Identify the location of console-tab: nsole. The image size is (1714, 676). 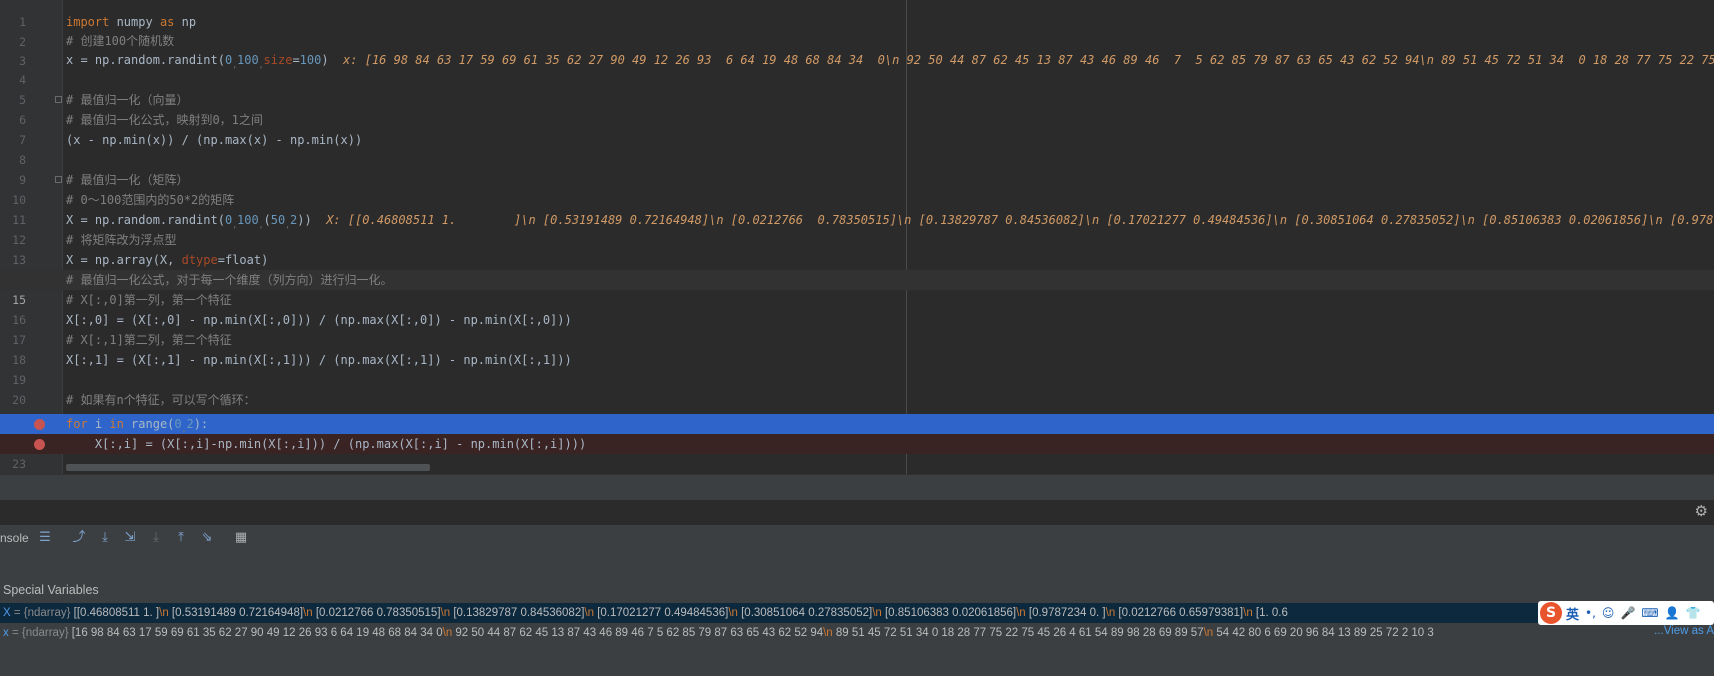
(14, 538).